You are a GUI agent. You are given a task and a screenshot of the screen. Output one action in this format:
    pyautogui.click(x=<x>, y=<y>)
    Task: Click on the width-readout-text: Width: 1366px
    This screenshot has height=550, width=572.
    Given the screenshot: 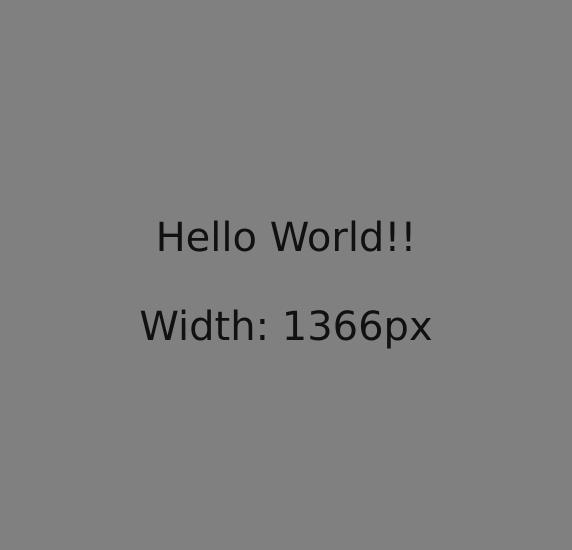 What is the action you would take?
    pyautogui.click(x=286, y=327)
    